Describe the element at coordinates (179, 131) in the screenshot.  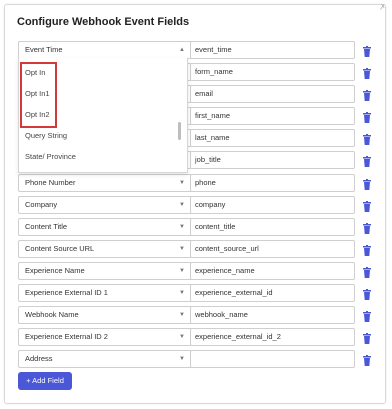
I see `dropdown-scrollbar` at that location.